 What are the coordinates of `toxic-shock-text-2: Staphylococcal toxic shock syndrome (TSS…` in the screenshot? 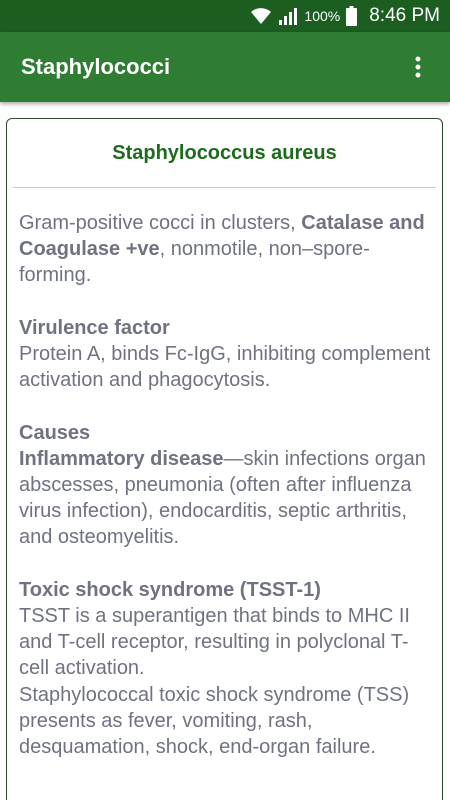 It's located at (214, 721).